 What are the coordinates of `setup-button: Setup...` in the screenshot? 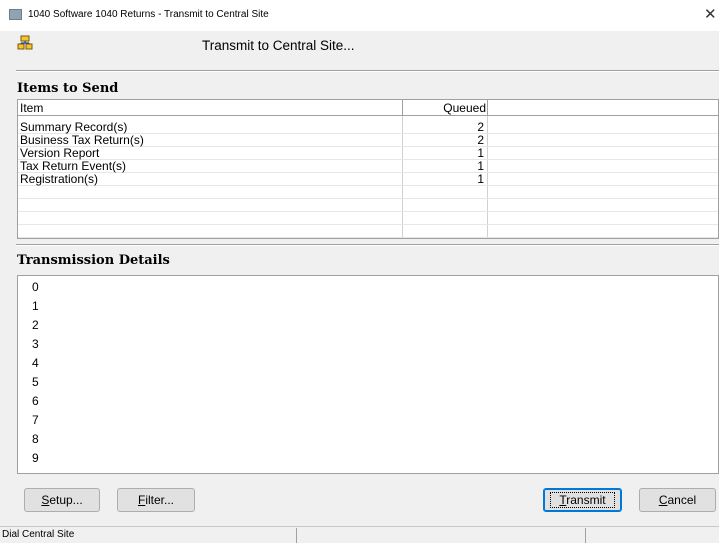 It's located at (62, 500).